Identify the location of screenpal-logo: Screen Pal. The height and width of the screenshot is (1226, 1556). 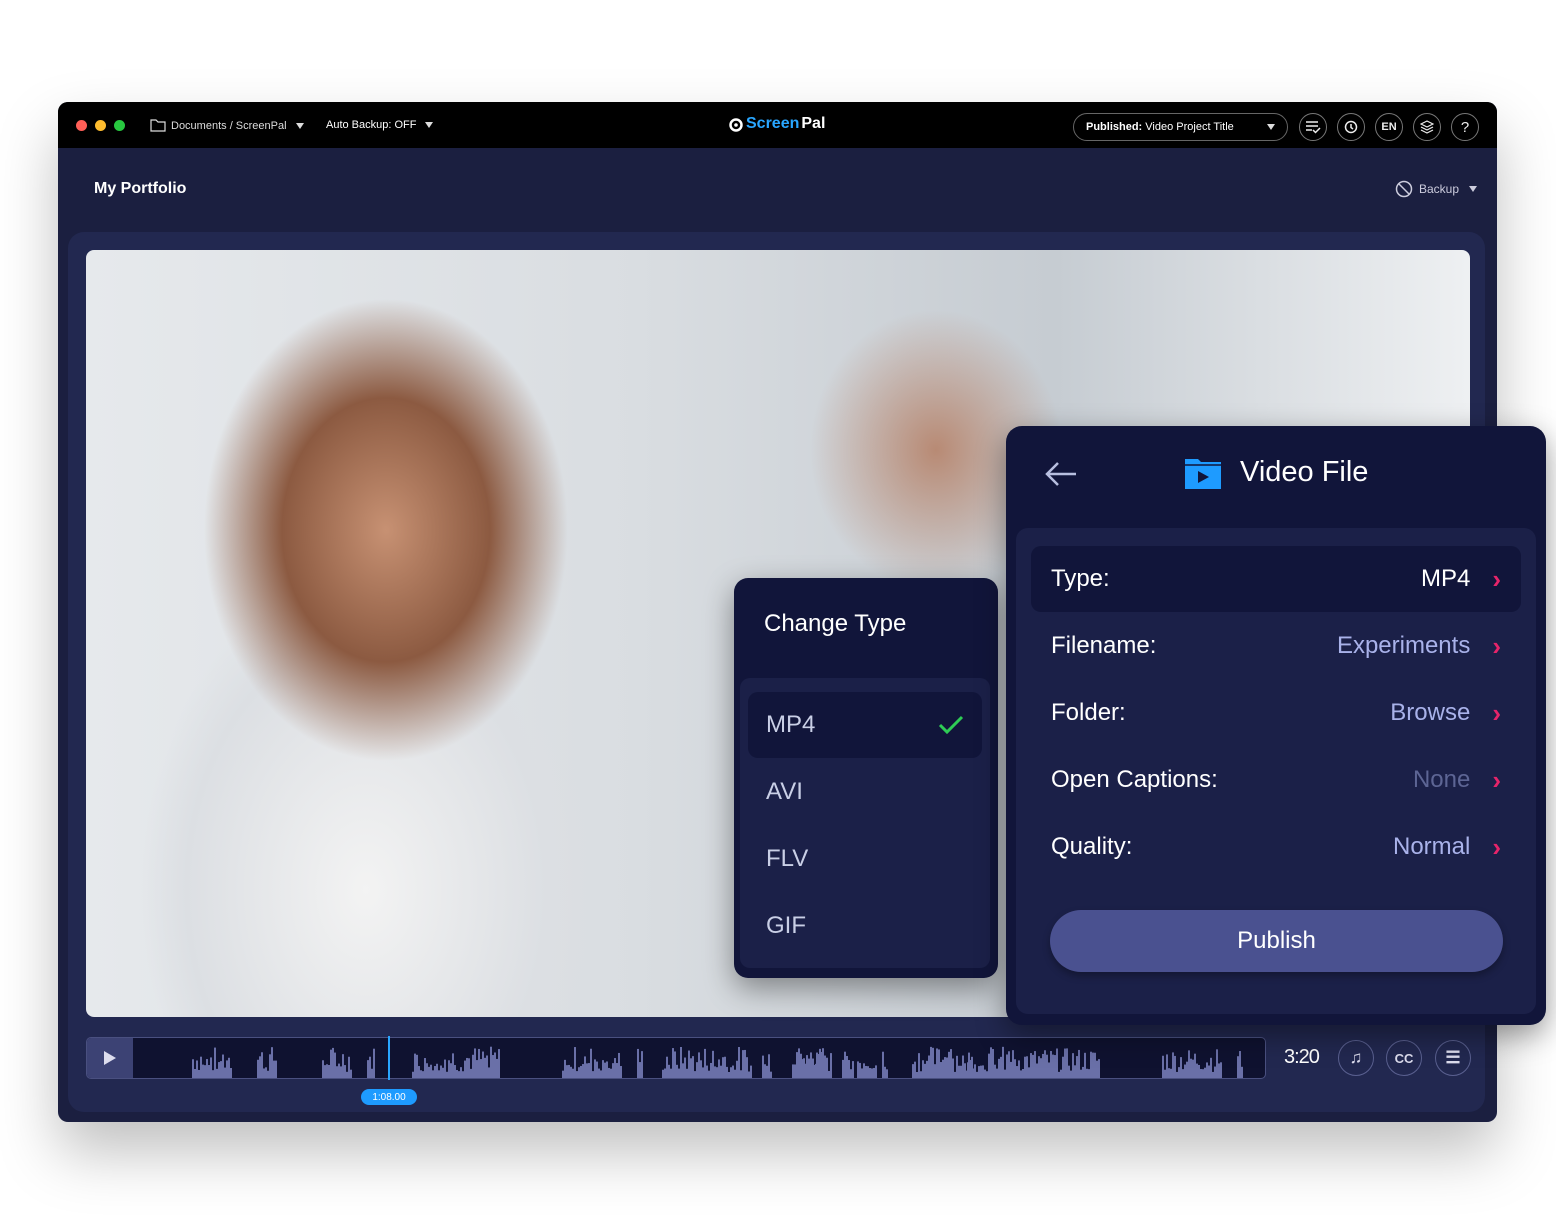
(776, 124).